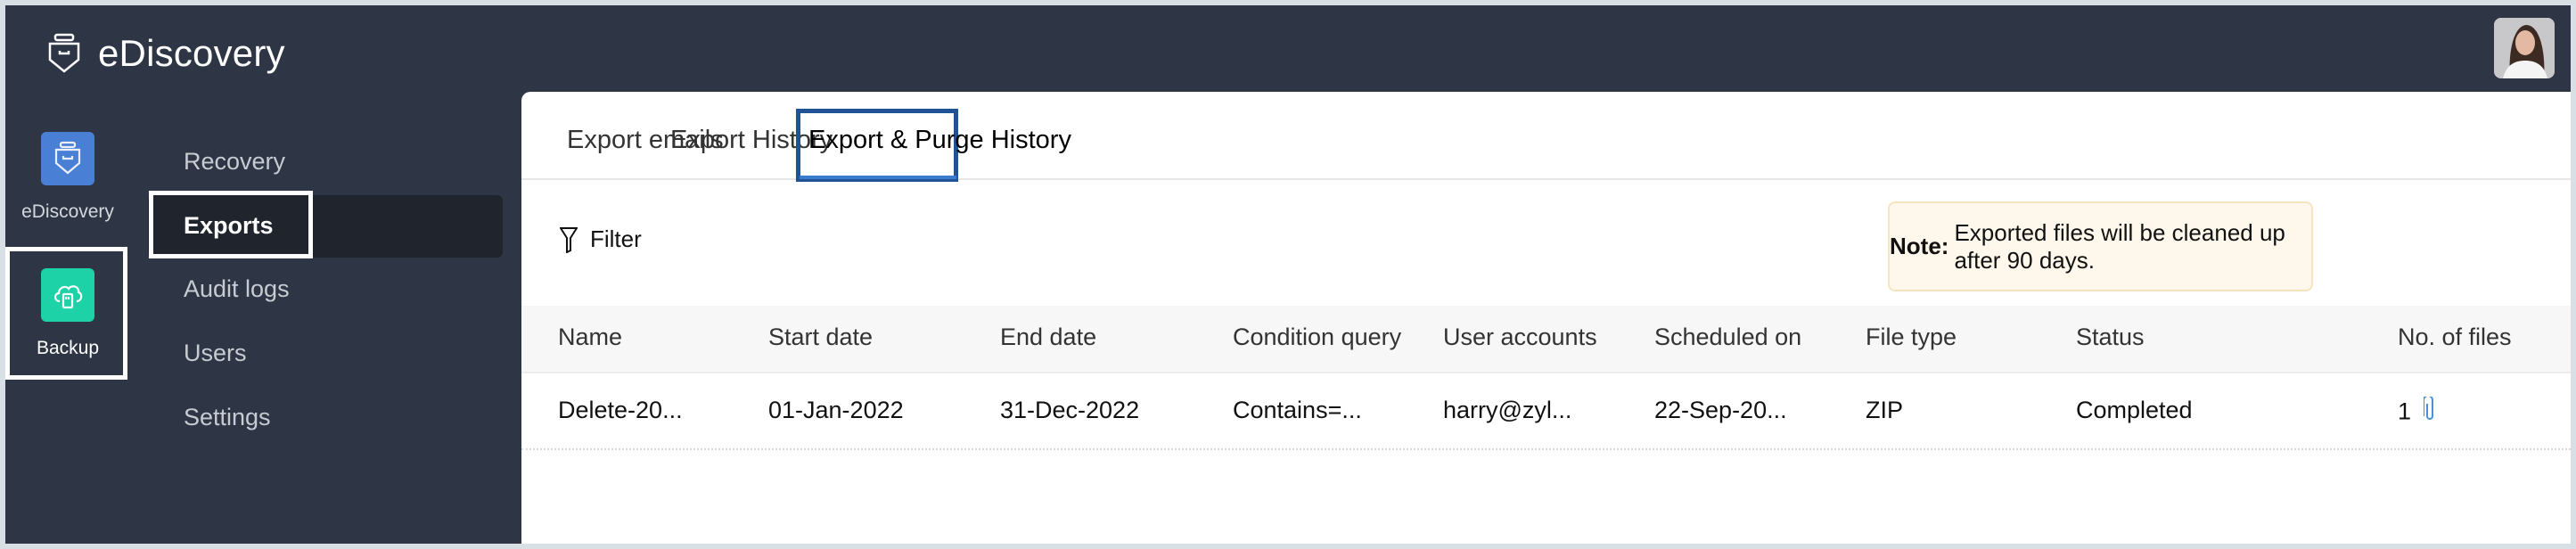 Image resolution: width=2576 pixels, height=549 pixels. I want to click on note-bold: Note:, so click(1919, 246).